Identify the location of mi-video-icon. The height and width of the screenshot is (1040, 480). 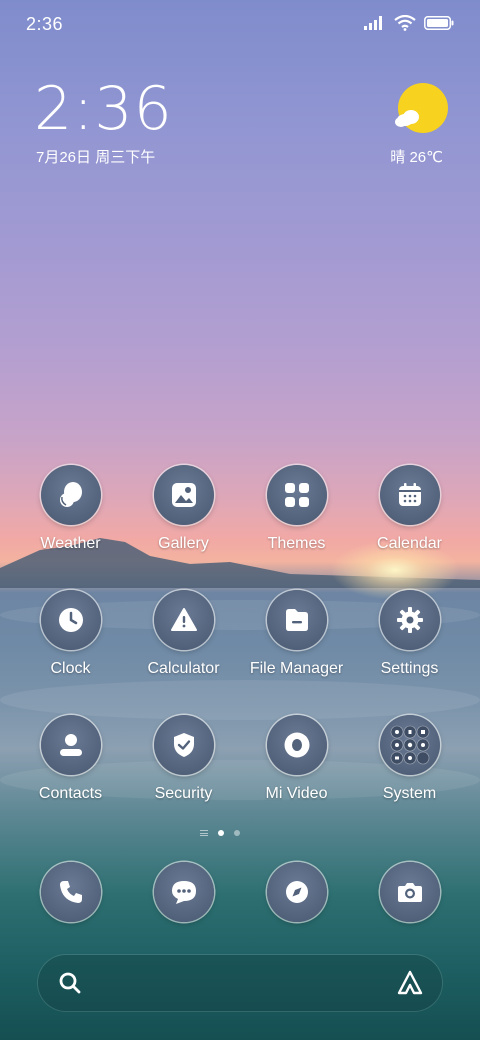
(296, 745).